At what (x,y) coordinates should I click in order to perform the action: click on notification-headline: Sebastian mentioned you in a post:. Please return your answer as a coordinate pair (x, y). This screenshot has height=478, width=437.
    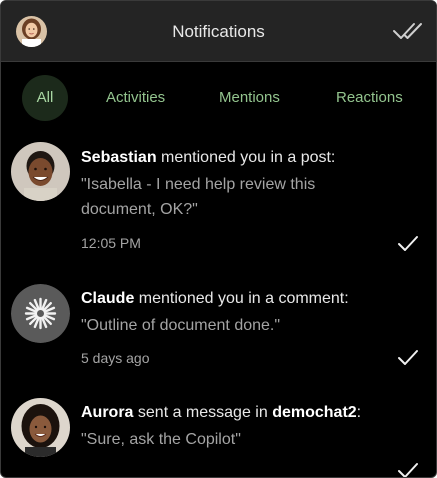
    Looking at the image, I should click on (253, 158).